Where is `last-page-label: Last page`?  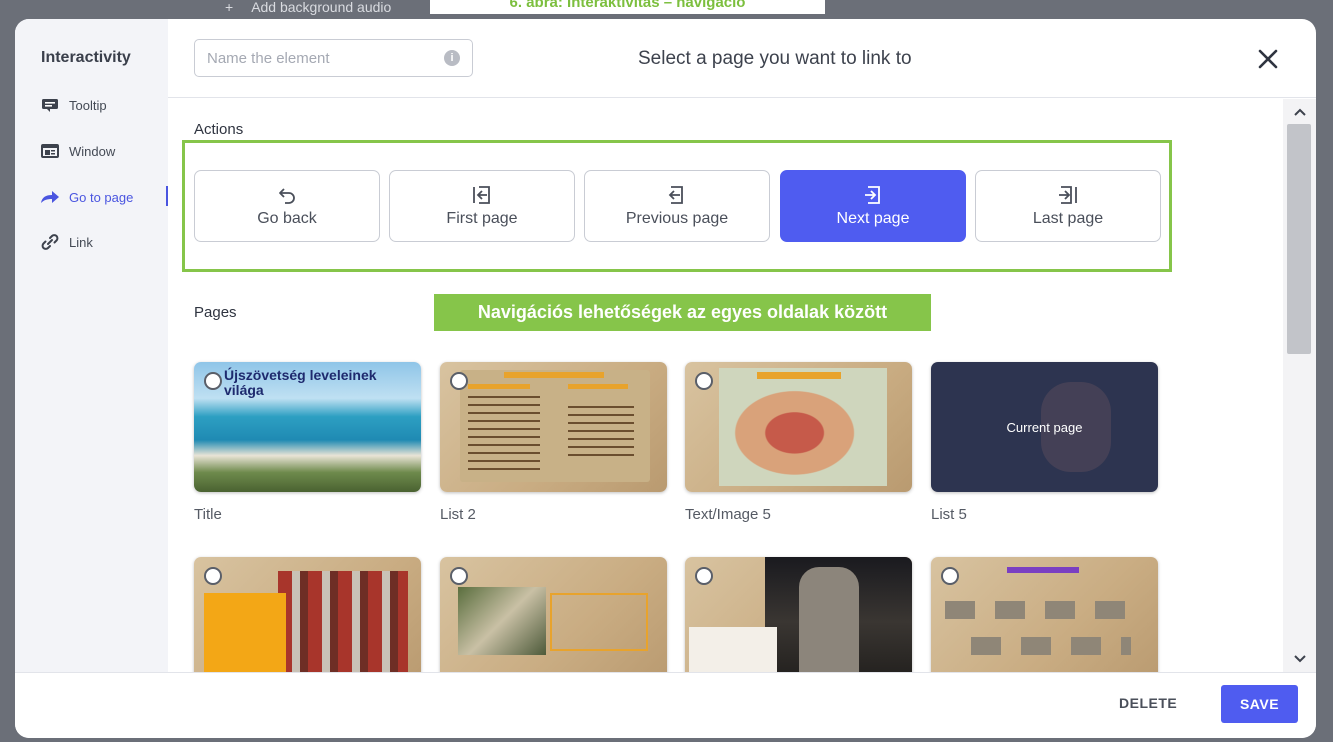 last-page-label: Last page is located at coordinates (1068, 218).